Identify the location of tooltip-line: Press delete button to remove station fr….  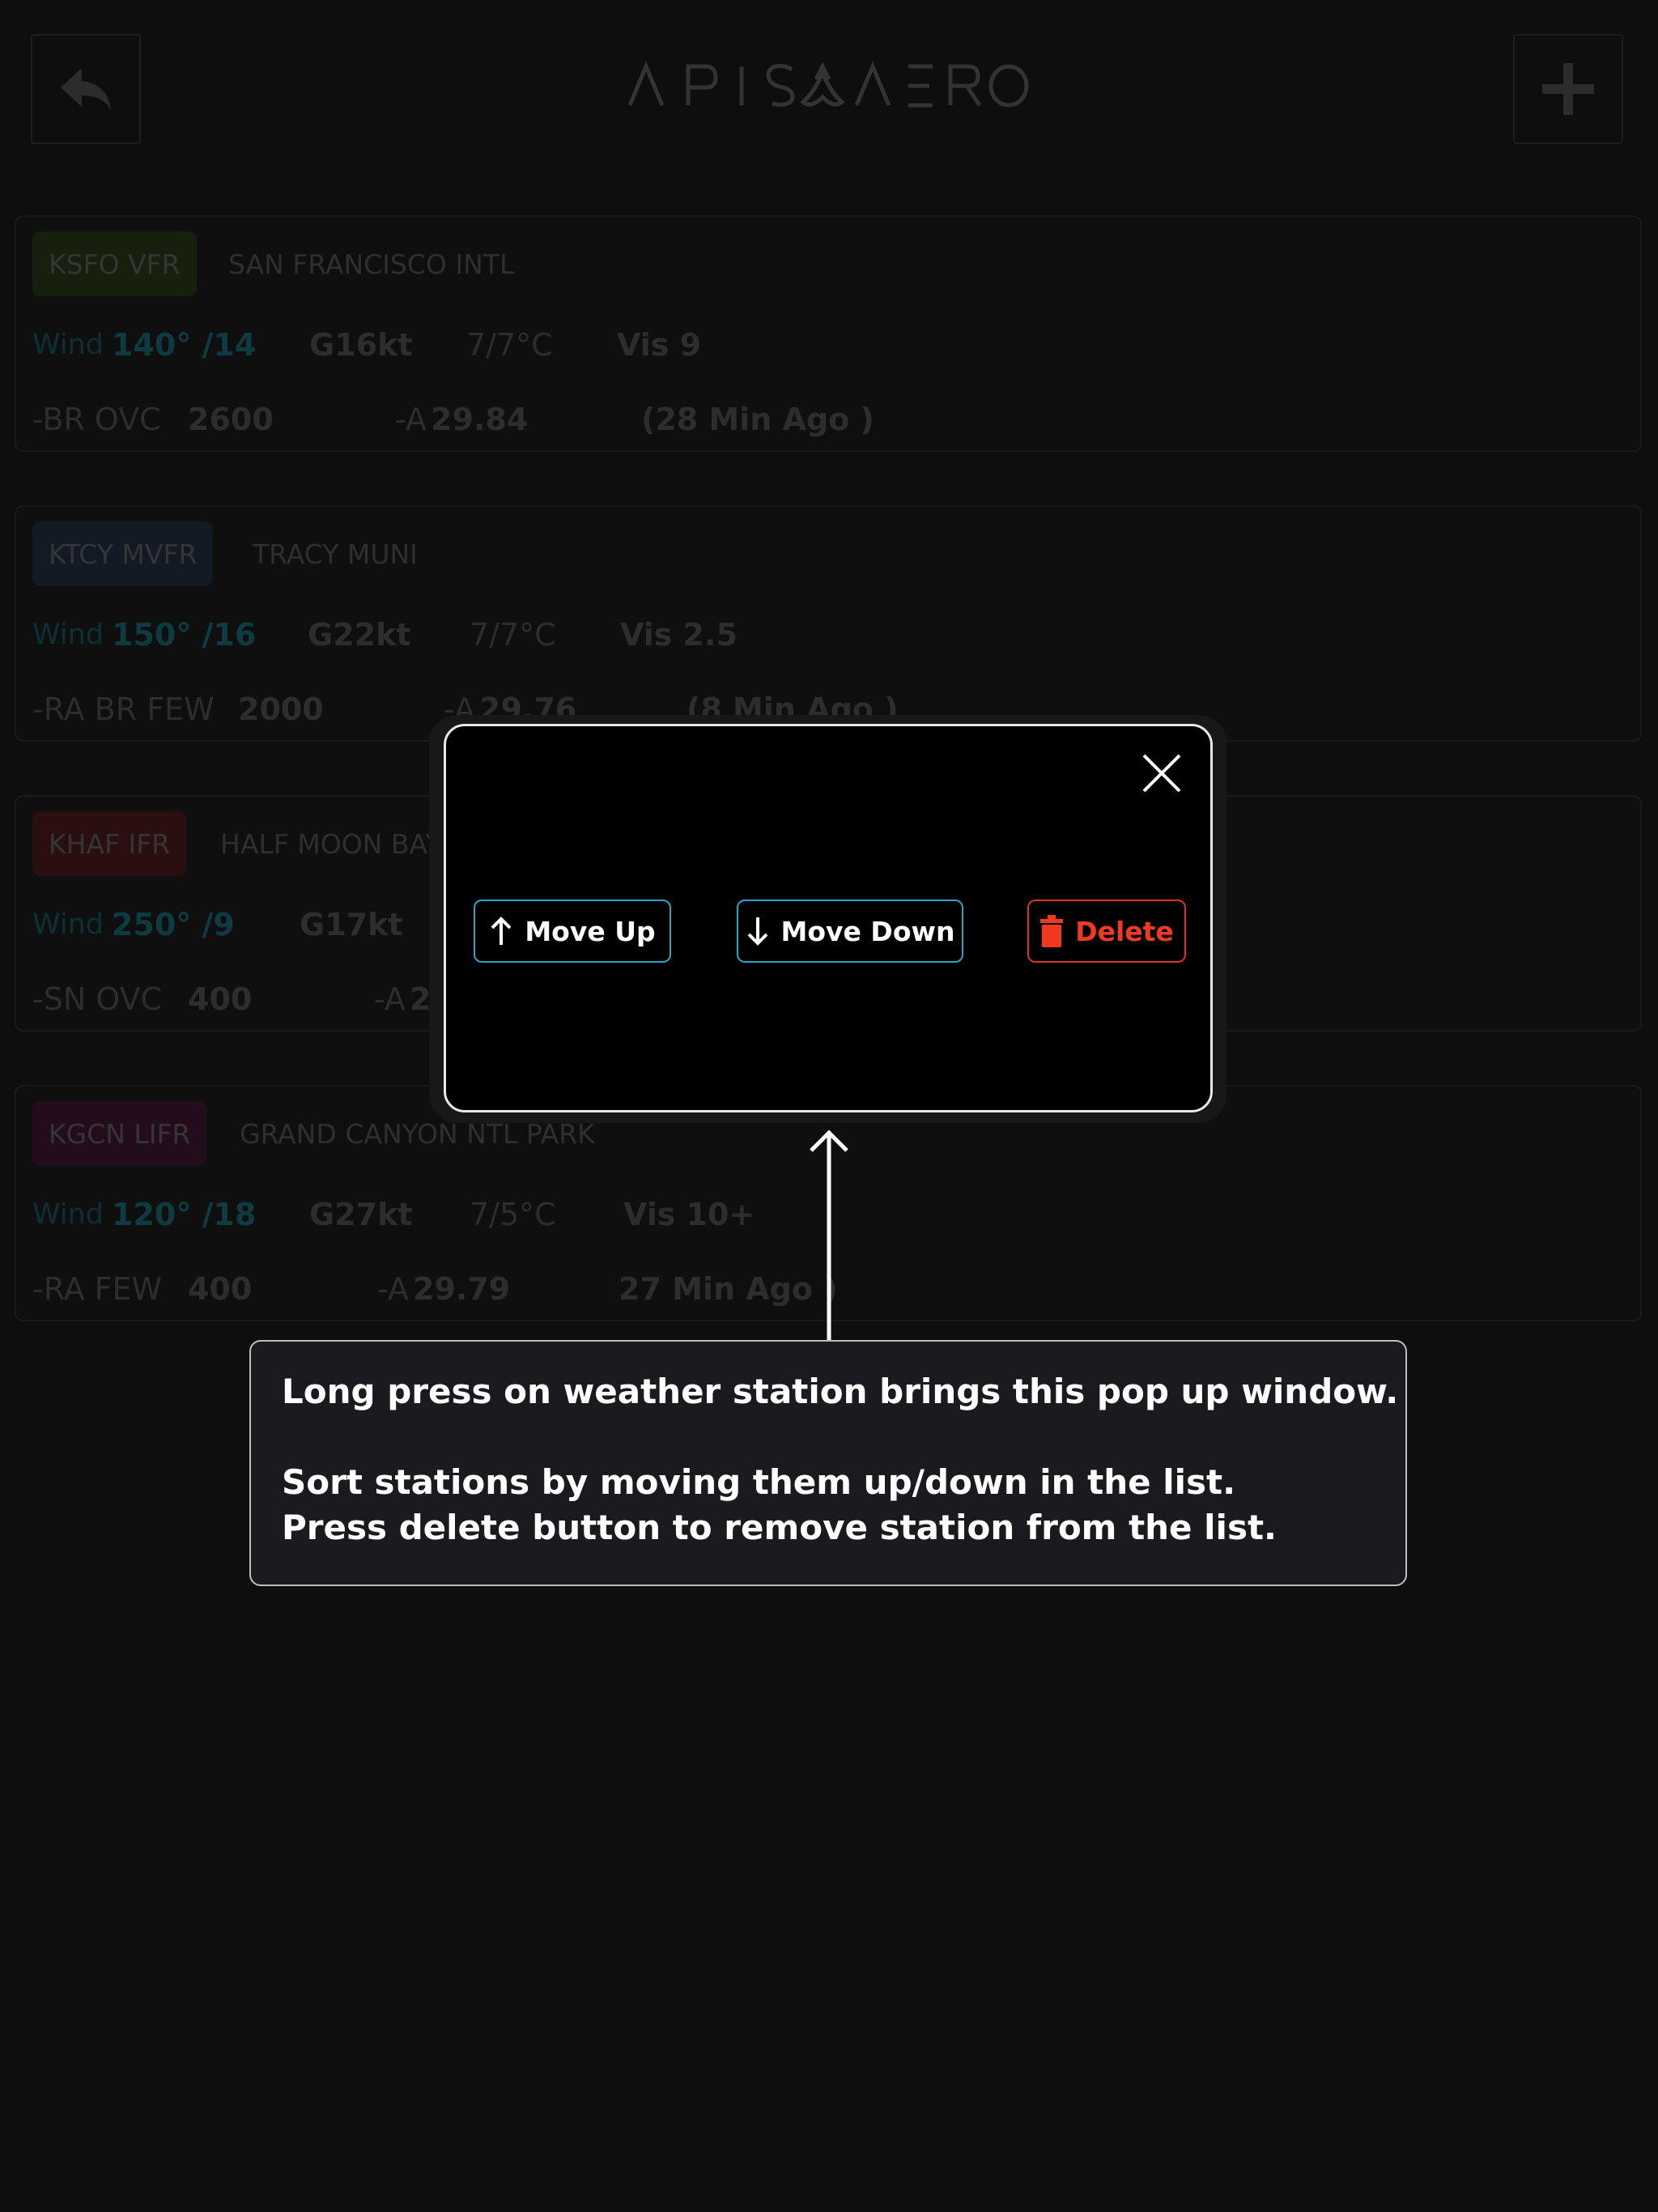
(779, 1528).